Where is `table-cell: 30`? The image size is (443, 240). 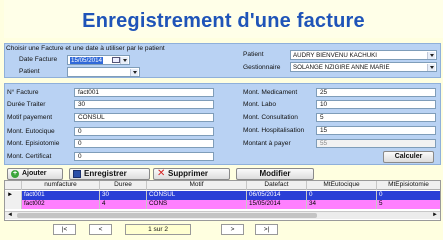
table-cell: 30 is located at coordinates (123, 195).